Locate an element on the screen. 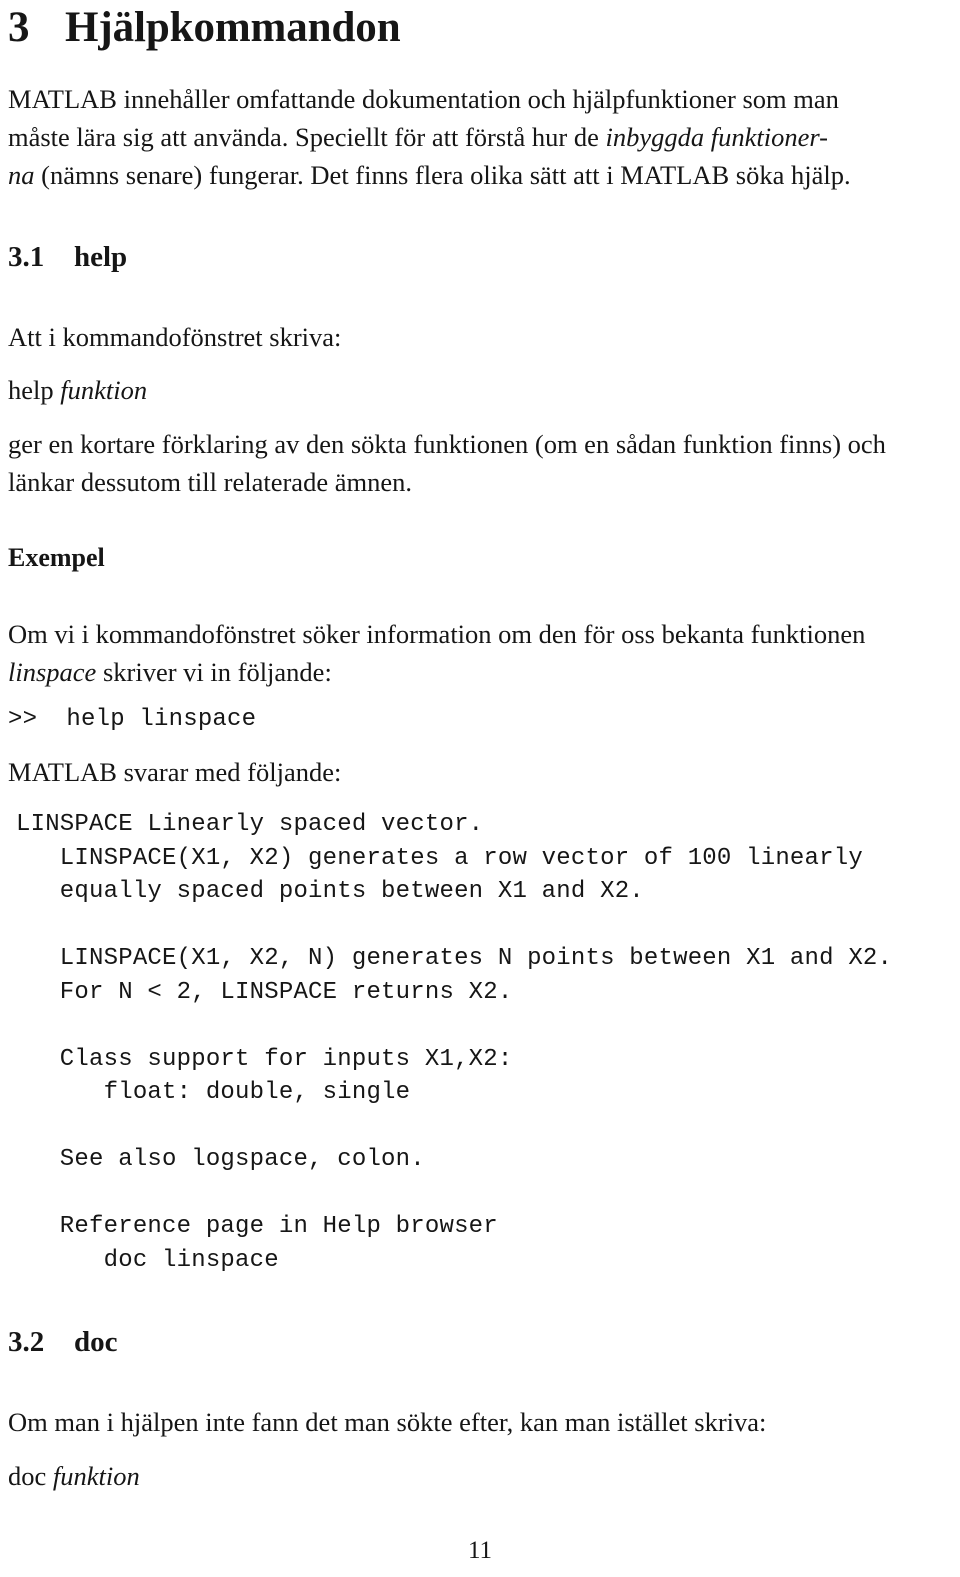 The height and width of the screenshot is (1577, 960). section-heading-3: 3 Hjälpkommandon is located at coordinates (204, 26).